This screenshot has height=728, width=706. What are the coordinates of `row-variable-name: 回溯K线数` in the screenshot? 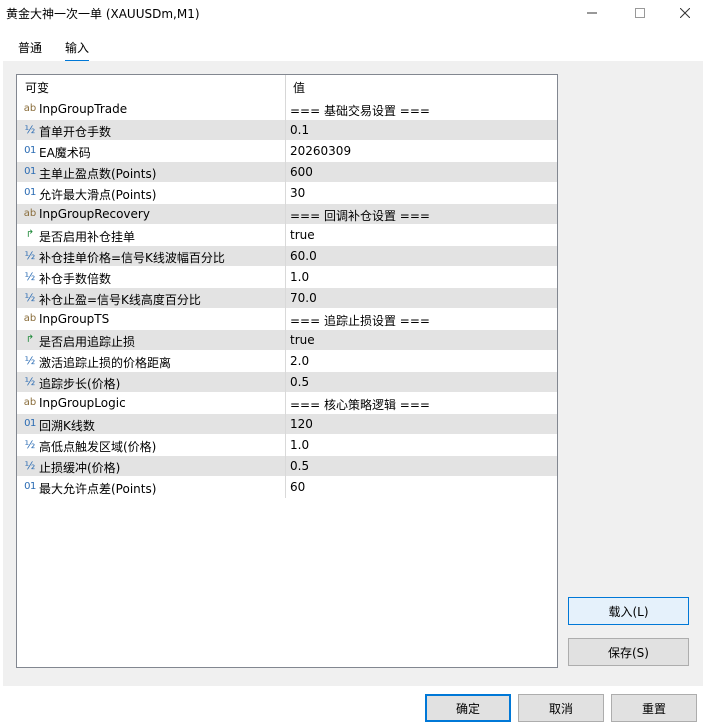 It's located at (67, 426).